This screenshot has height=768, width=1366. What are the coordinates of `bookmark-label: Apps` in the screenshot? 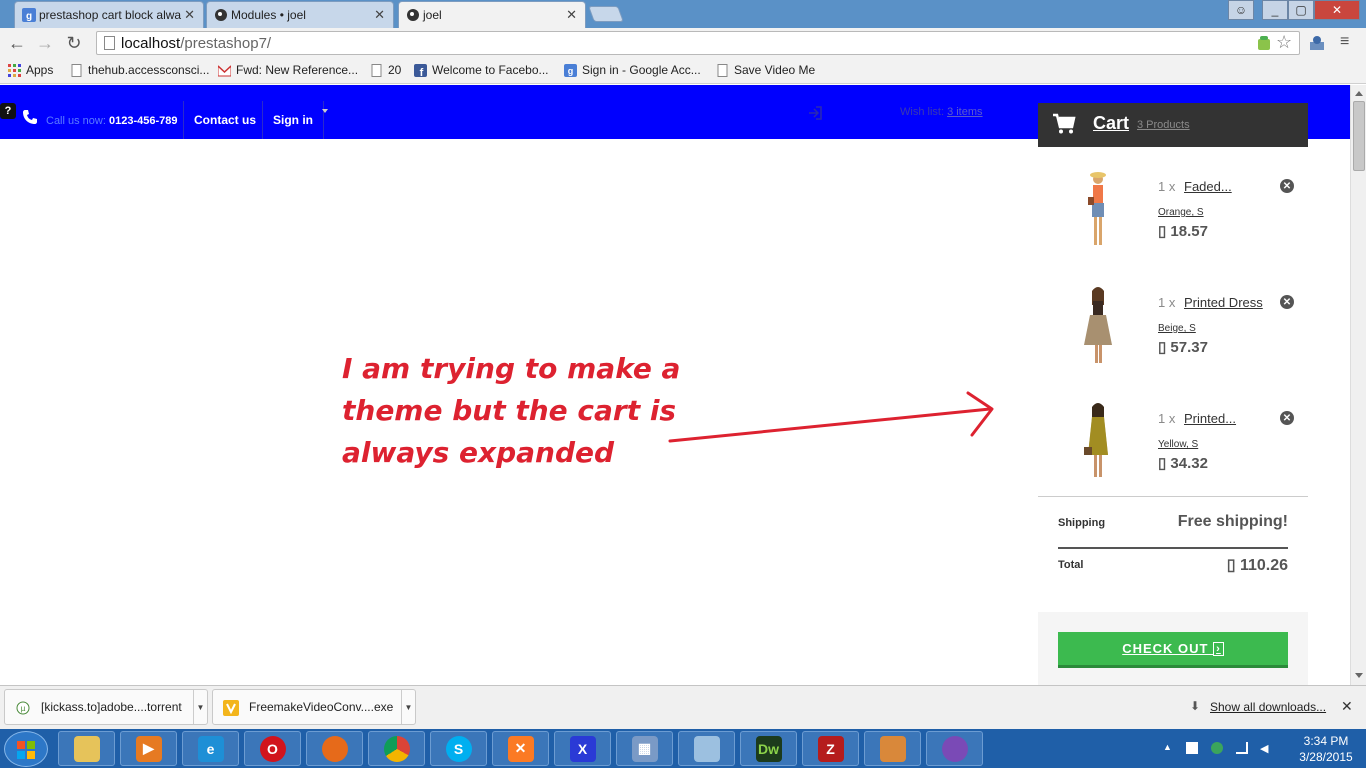 It's located at (40, 70).